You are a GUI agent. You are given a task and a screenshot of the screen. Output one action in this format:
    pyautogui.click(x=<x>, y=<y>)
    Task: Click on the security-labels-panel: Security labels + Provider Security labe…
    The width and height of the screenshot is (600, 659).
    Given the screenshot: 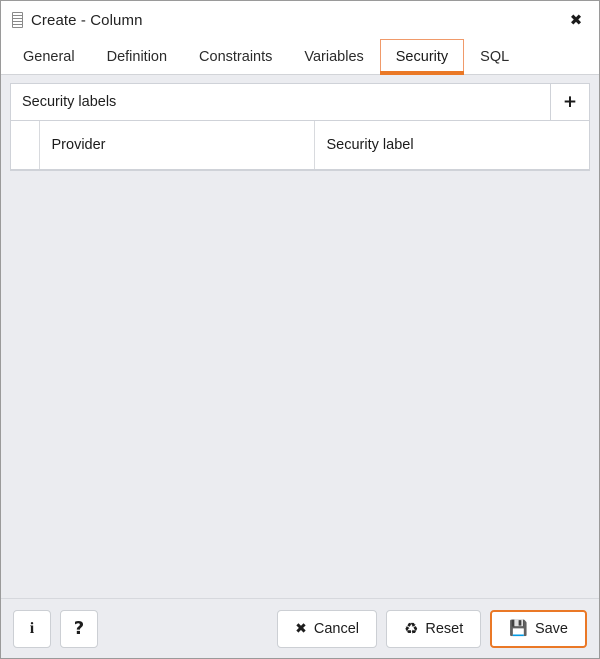 What is the action you would take?
    pyautogui.click(x=300, y=127)
    